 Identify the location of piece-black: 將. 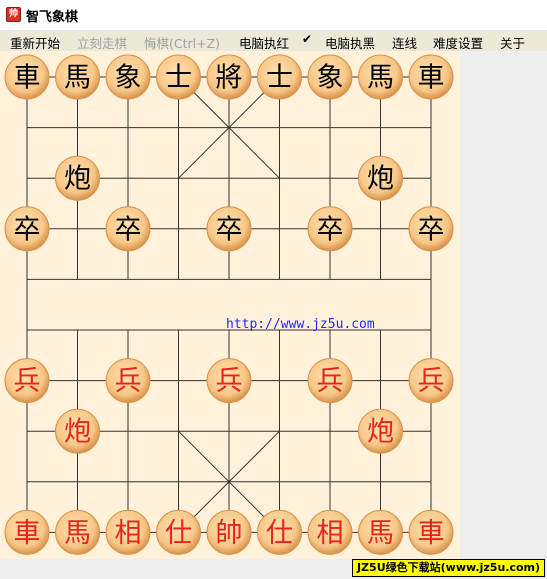
(229, 77).